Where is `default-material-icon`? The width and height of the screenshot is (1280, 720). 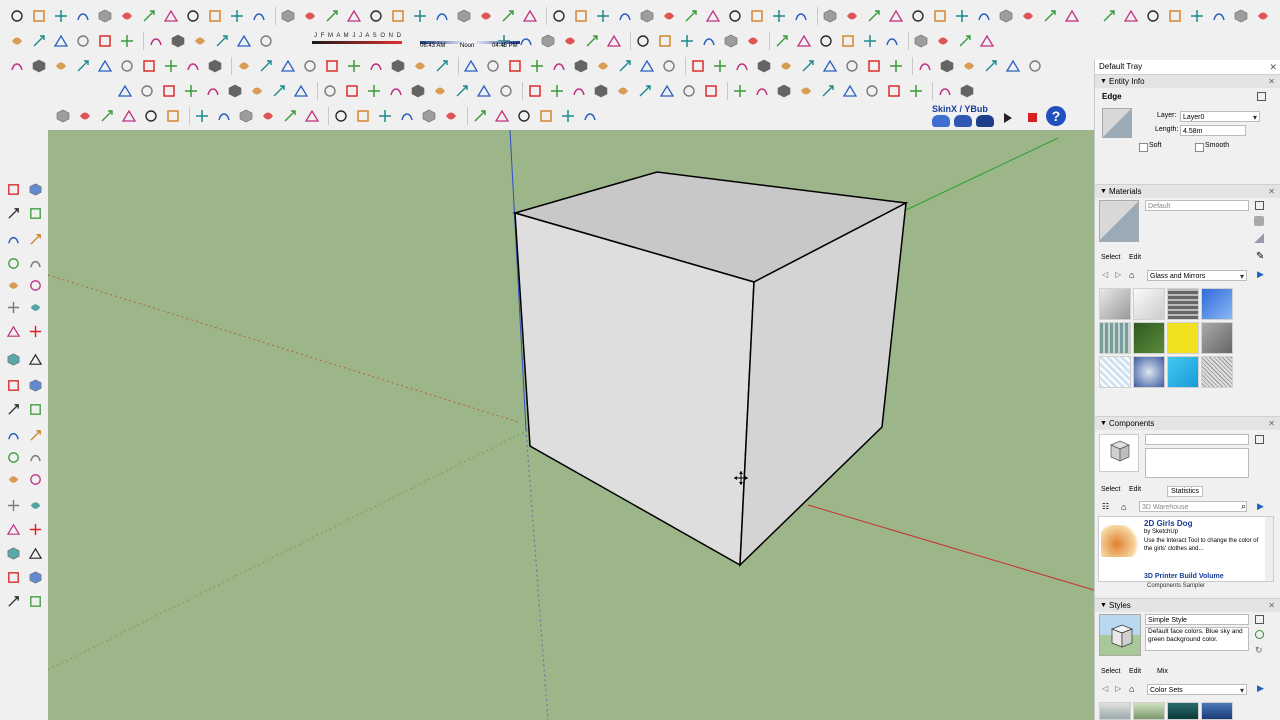
default-material-icon is located at coordinates (1259, 238).